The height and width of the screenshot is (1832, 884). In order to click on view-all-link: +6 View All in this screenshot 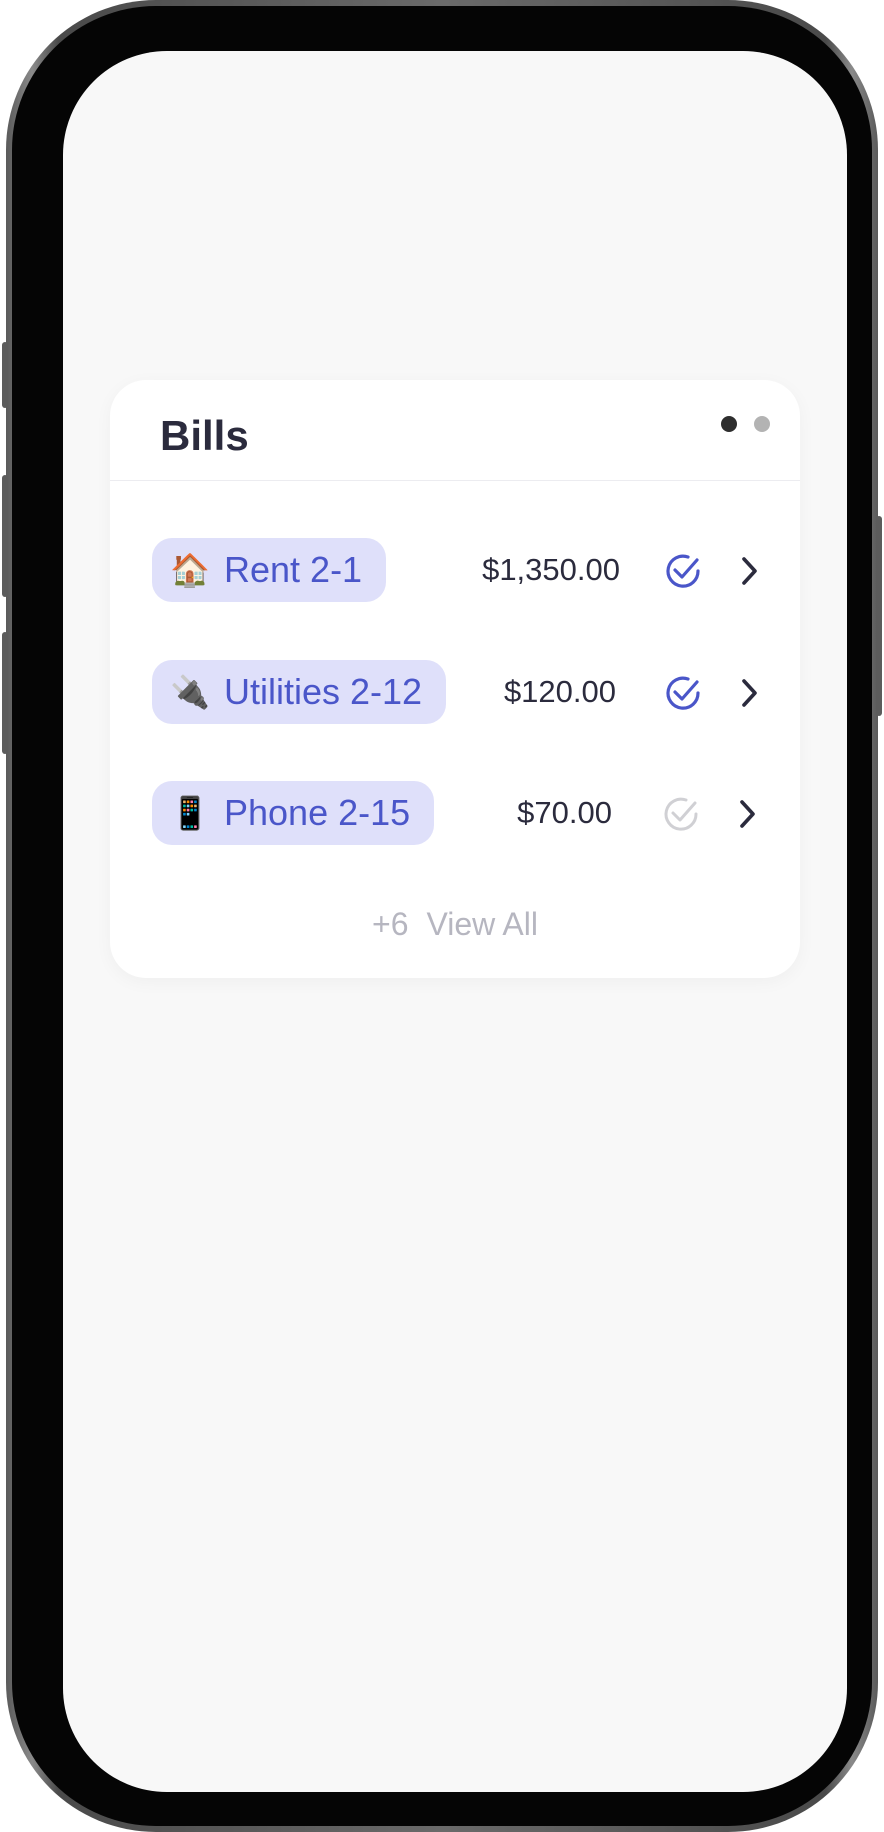, I will do `click(455, 924)`.